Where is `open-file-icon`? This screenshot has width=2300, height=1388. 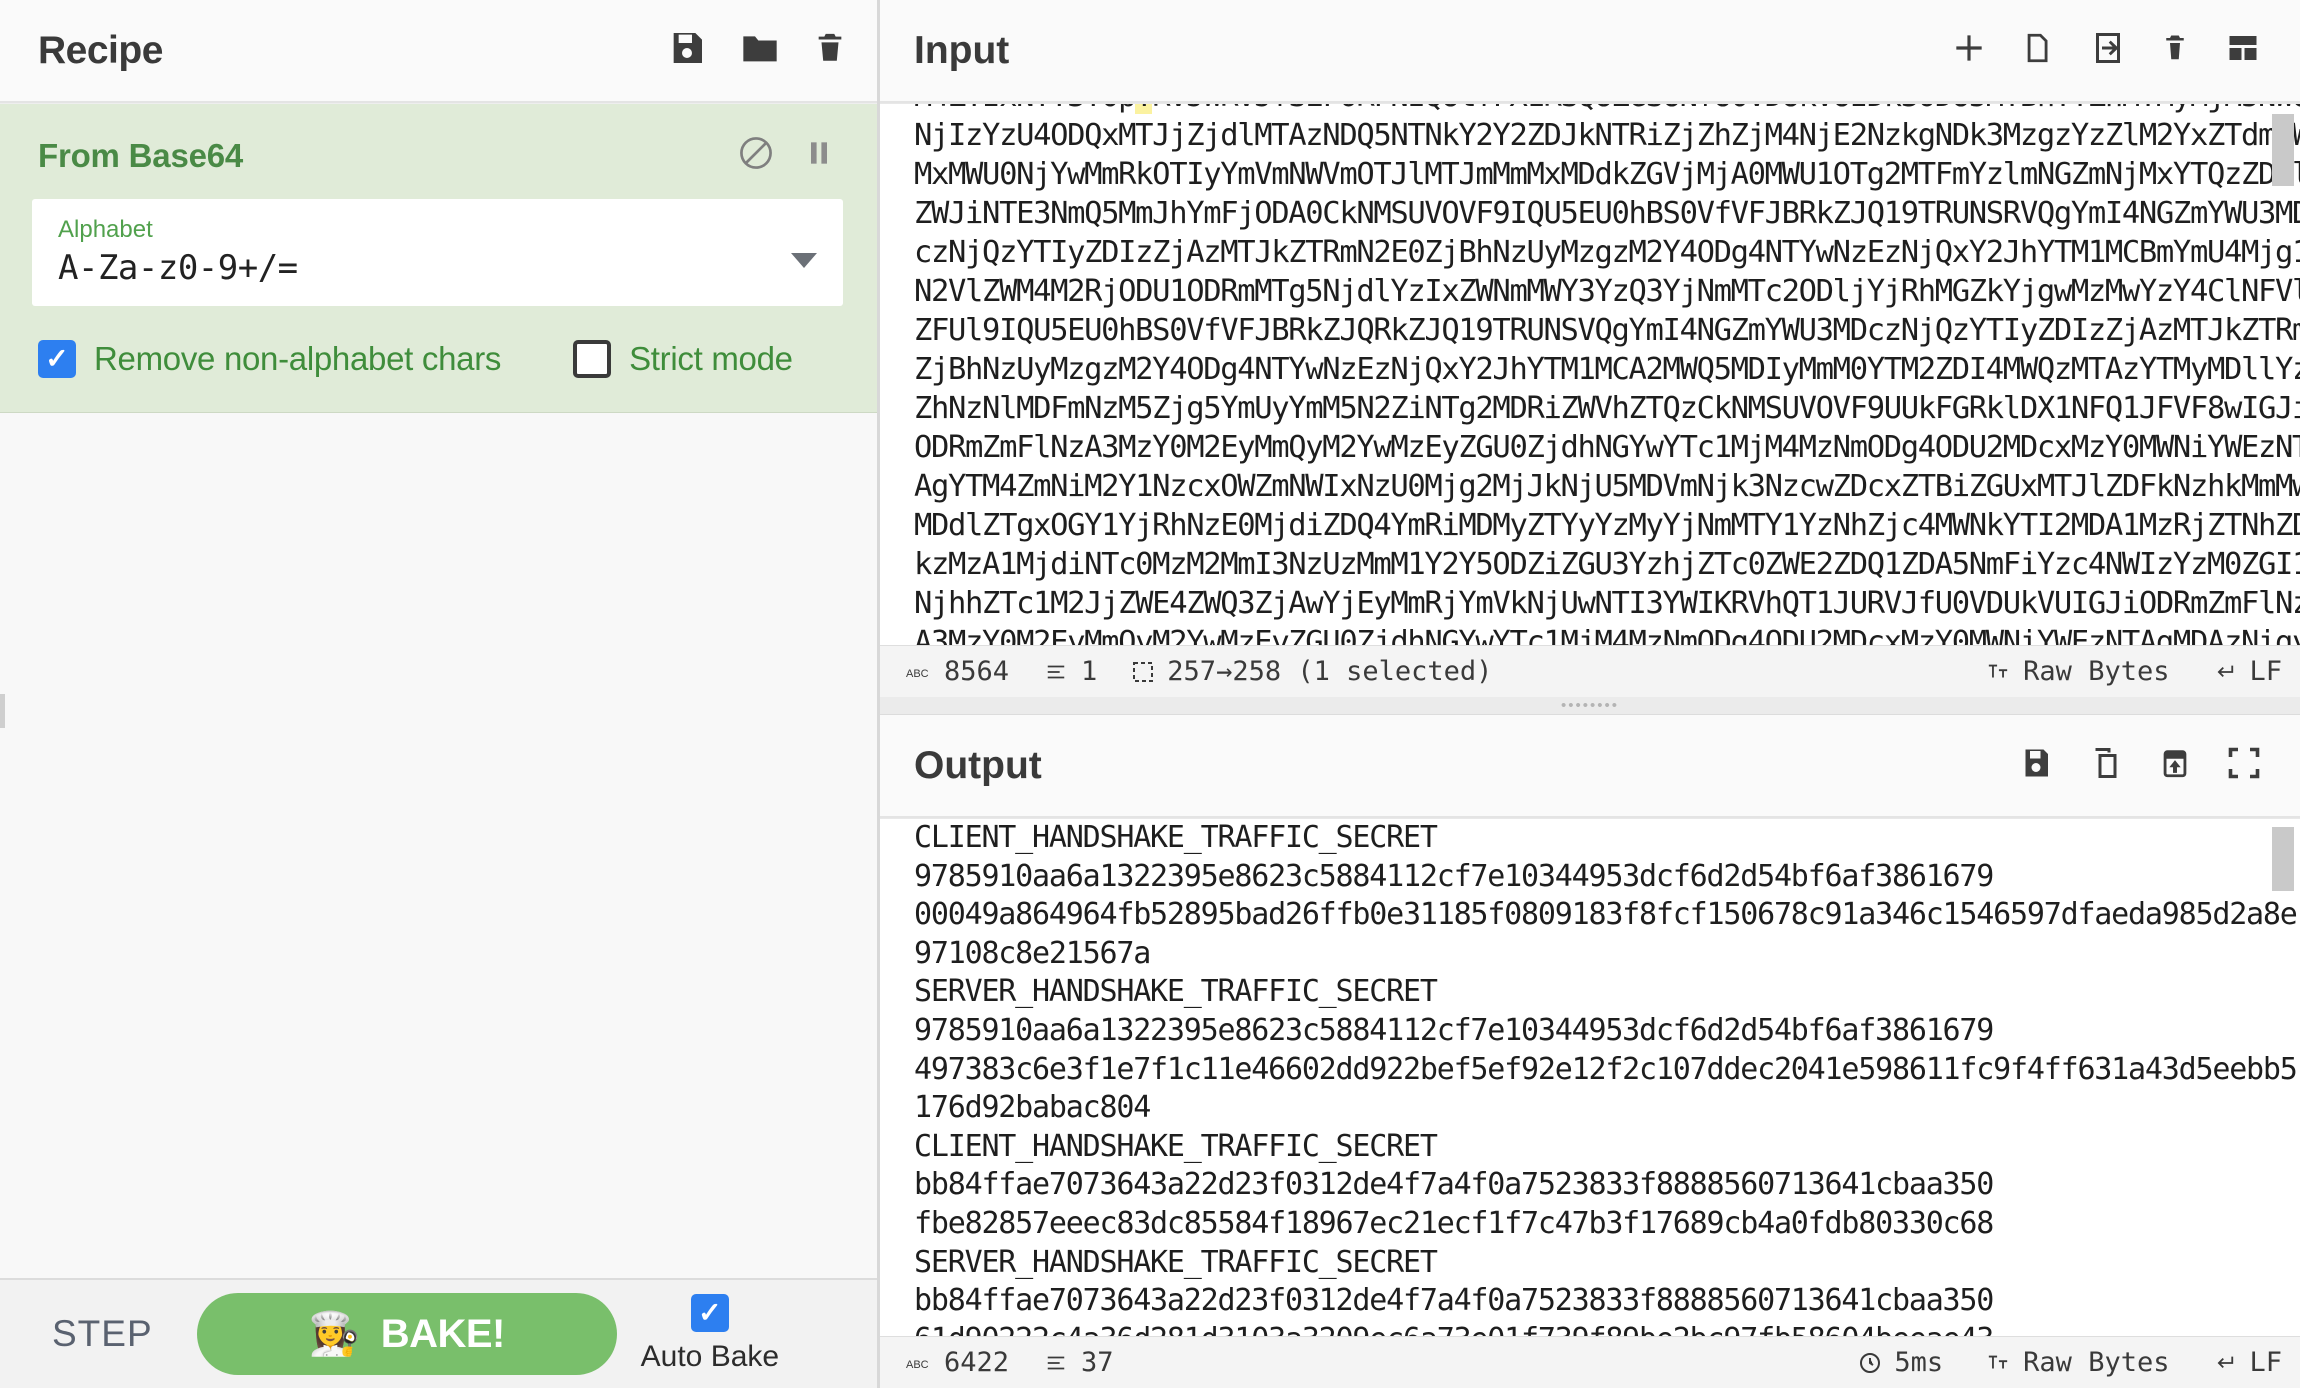
open-file-icon is located at coordinates (2108, 50).